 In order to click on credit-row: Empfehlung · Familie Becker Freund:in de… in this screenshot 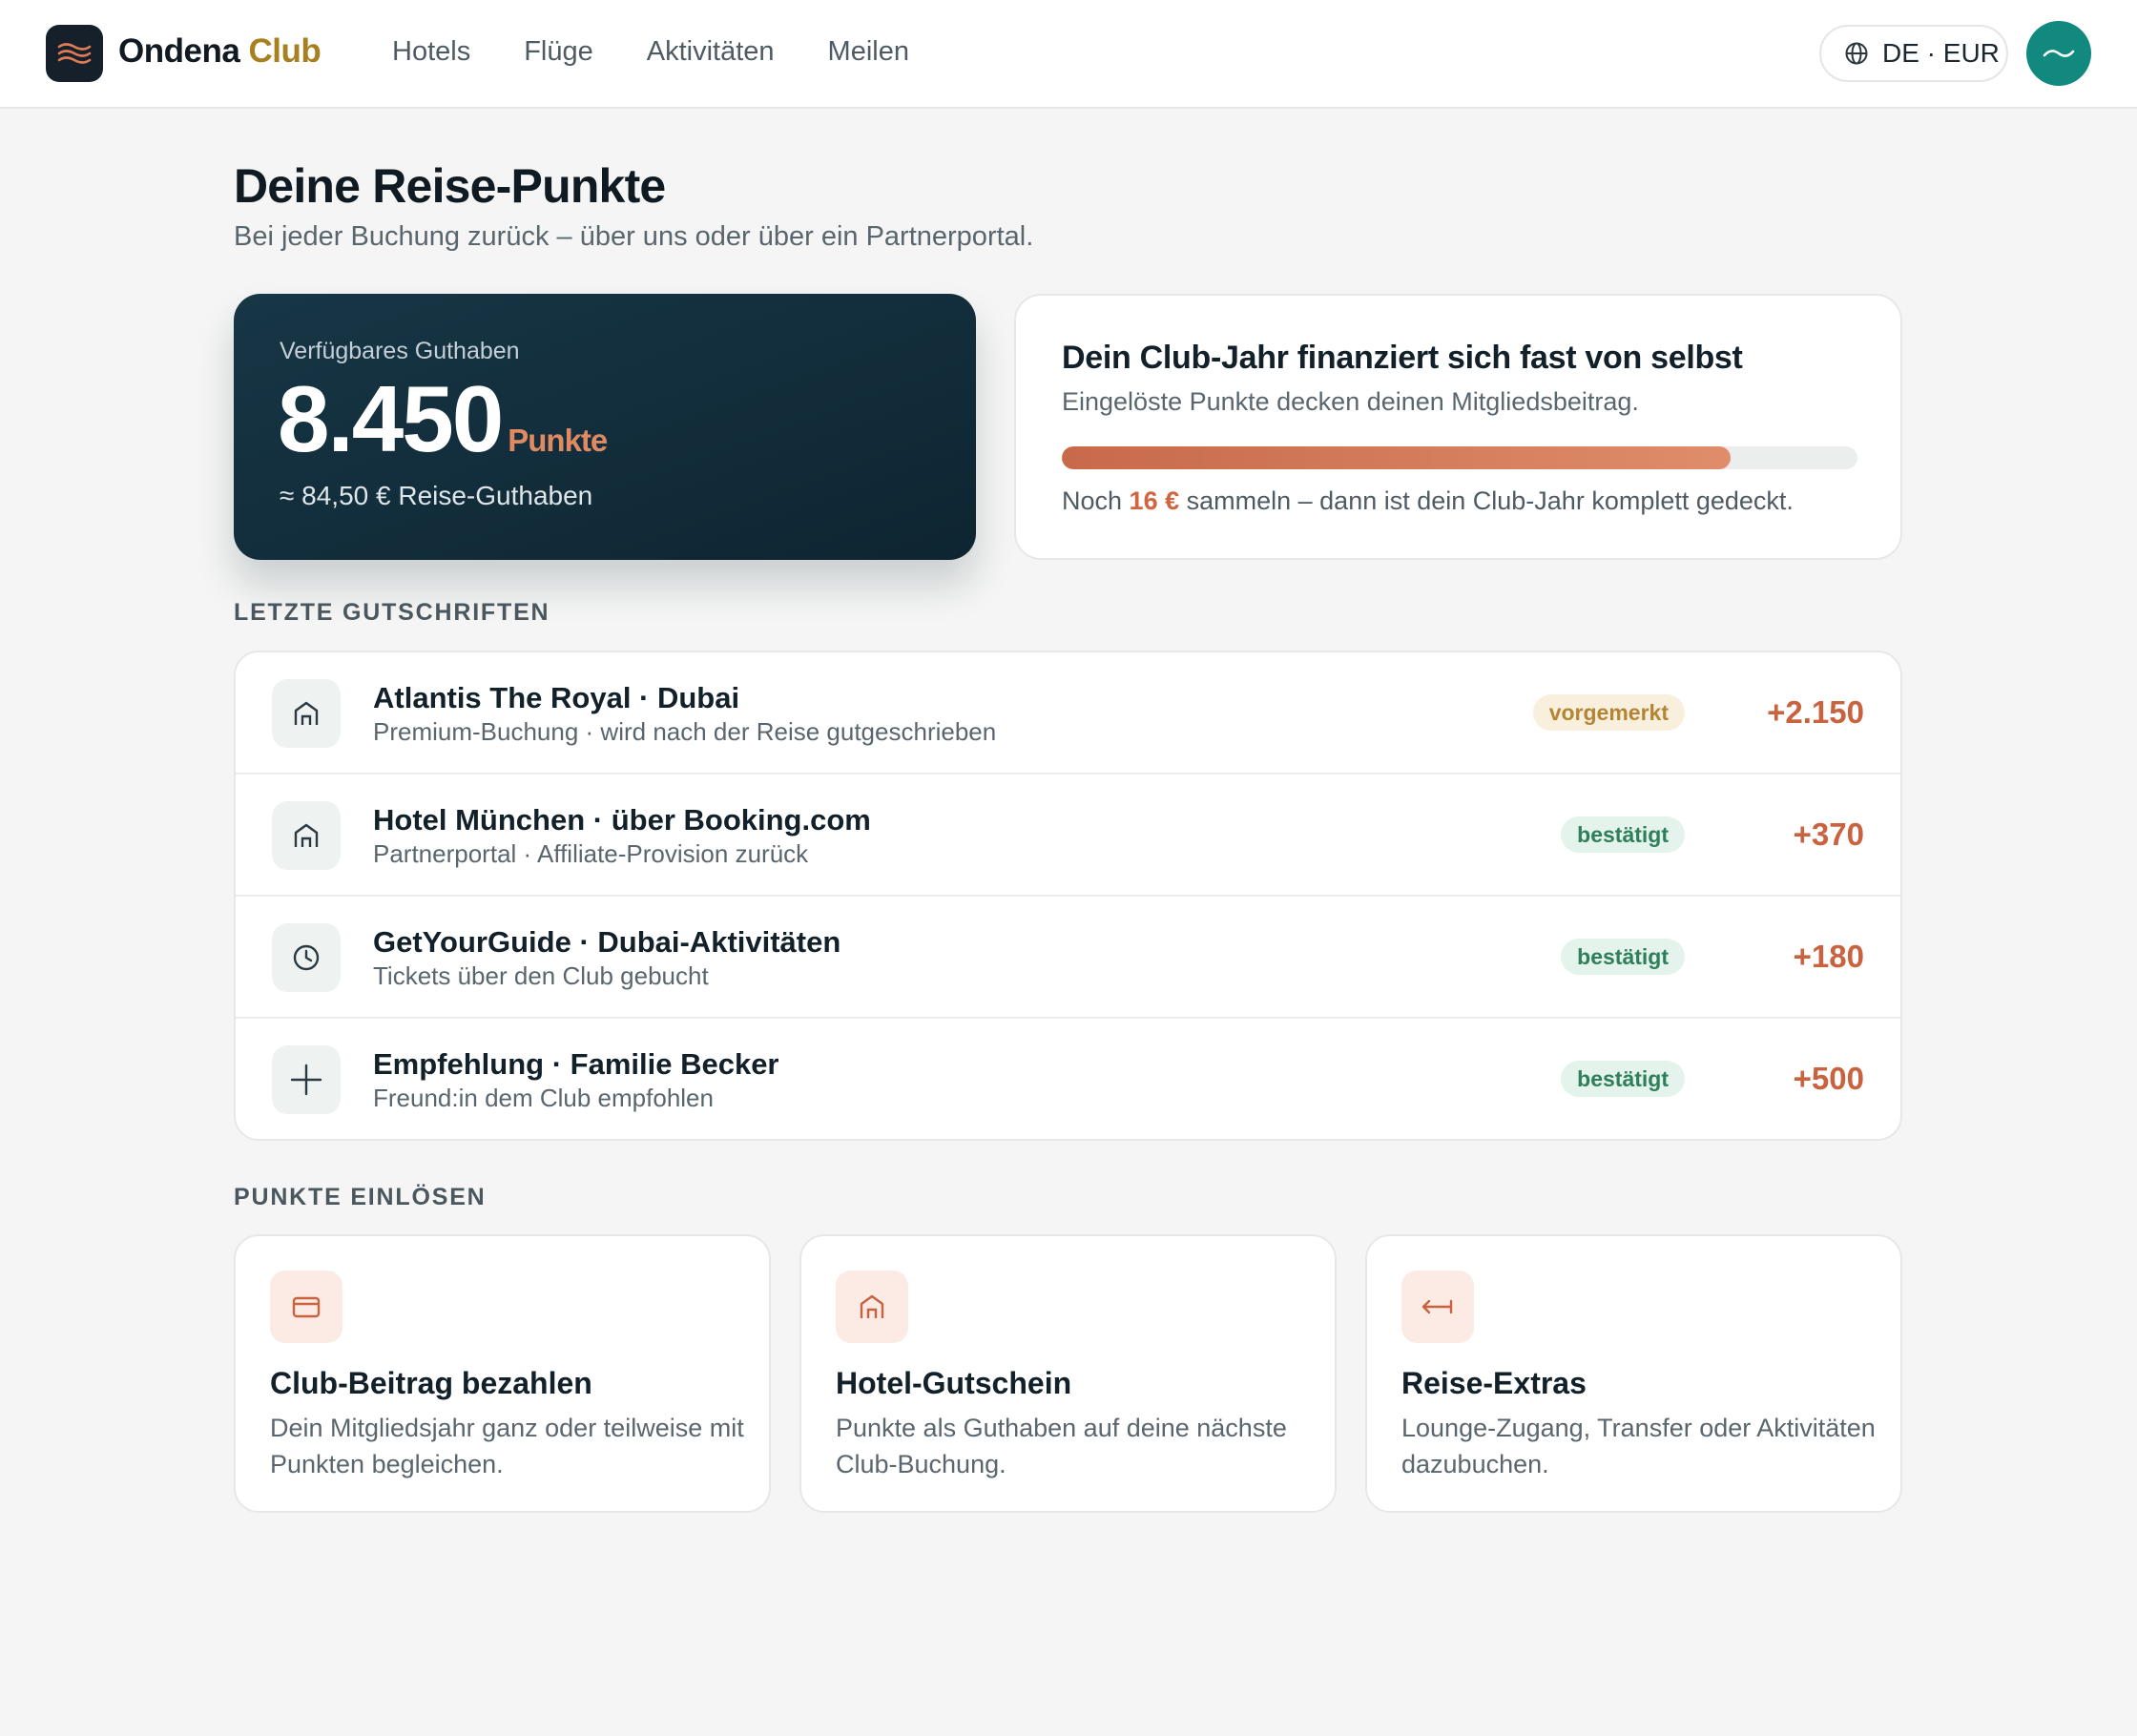, I will do `click(1068, 1079)`.